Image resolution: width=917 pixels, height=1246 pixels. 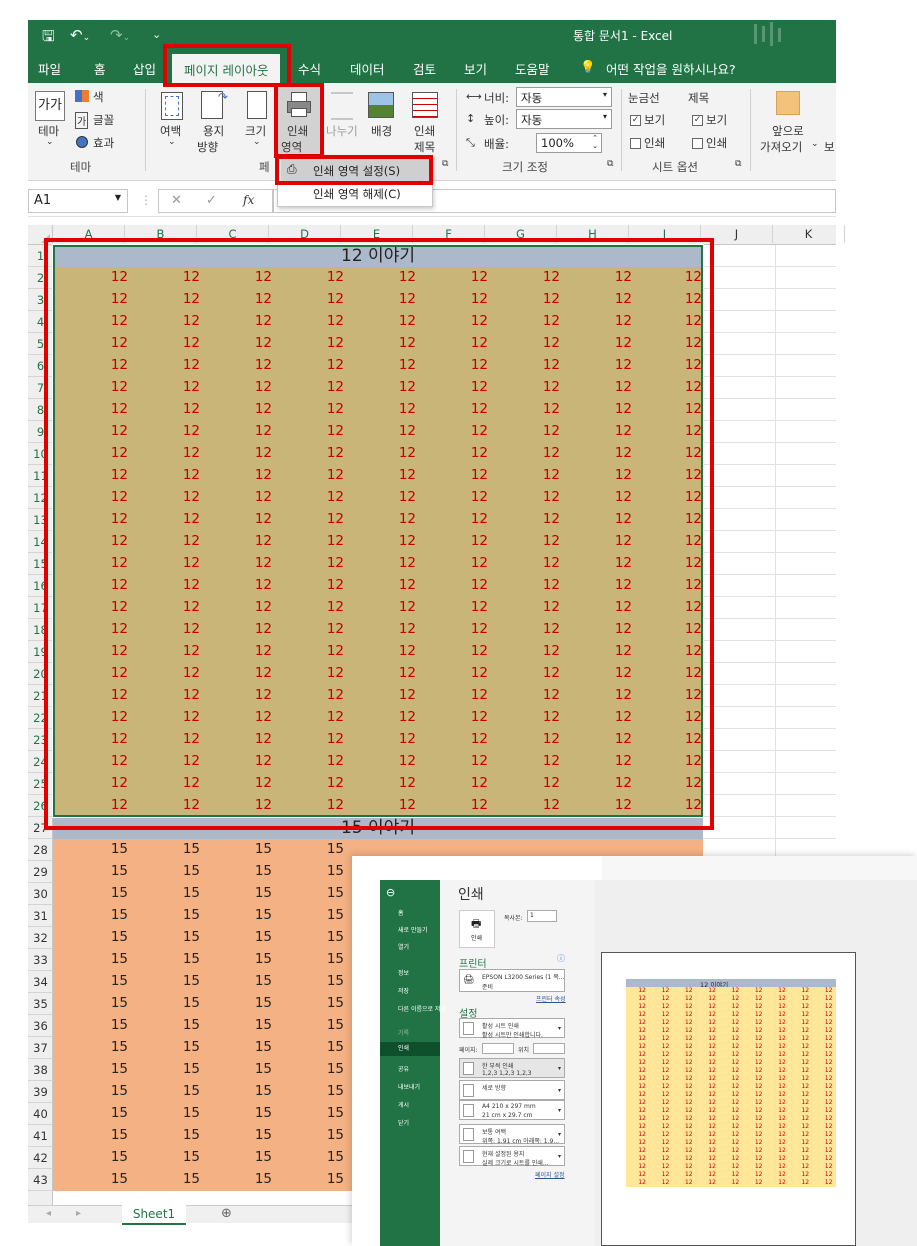 What do you see at coordinates (40, 916) in the screenshot?
I see `row-header-31: 31` at bounding box center [40, 916].